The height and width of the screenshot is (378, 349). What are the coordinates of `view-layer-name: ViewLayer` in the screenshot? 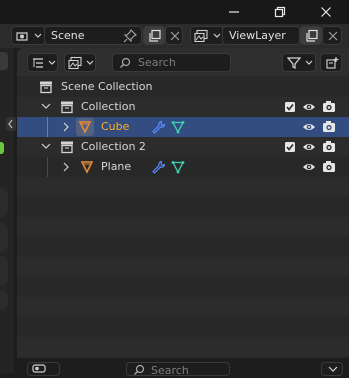 It's located at (257, 35).